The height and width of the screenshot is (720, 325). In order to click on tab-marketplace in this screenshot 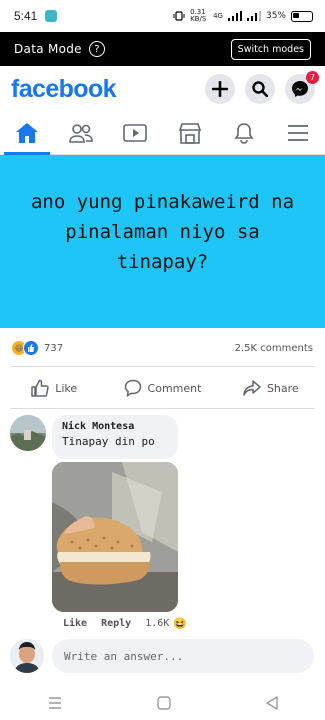, I will do `click(190, 133)`.